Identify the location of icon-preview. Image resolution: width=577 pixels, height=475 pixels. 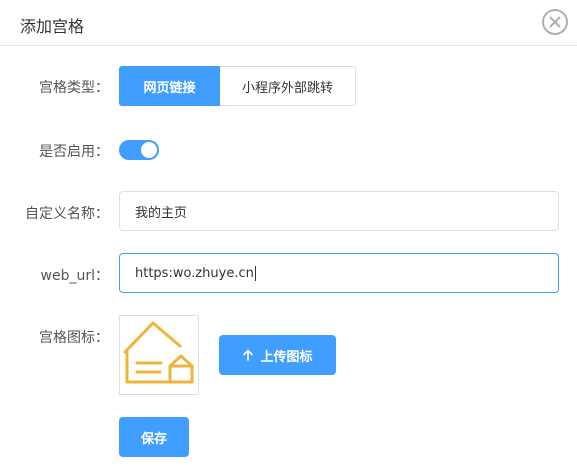
(159, 355).